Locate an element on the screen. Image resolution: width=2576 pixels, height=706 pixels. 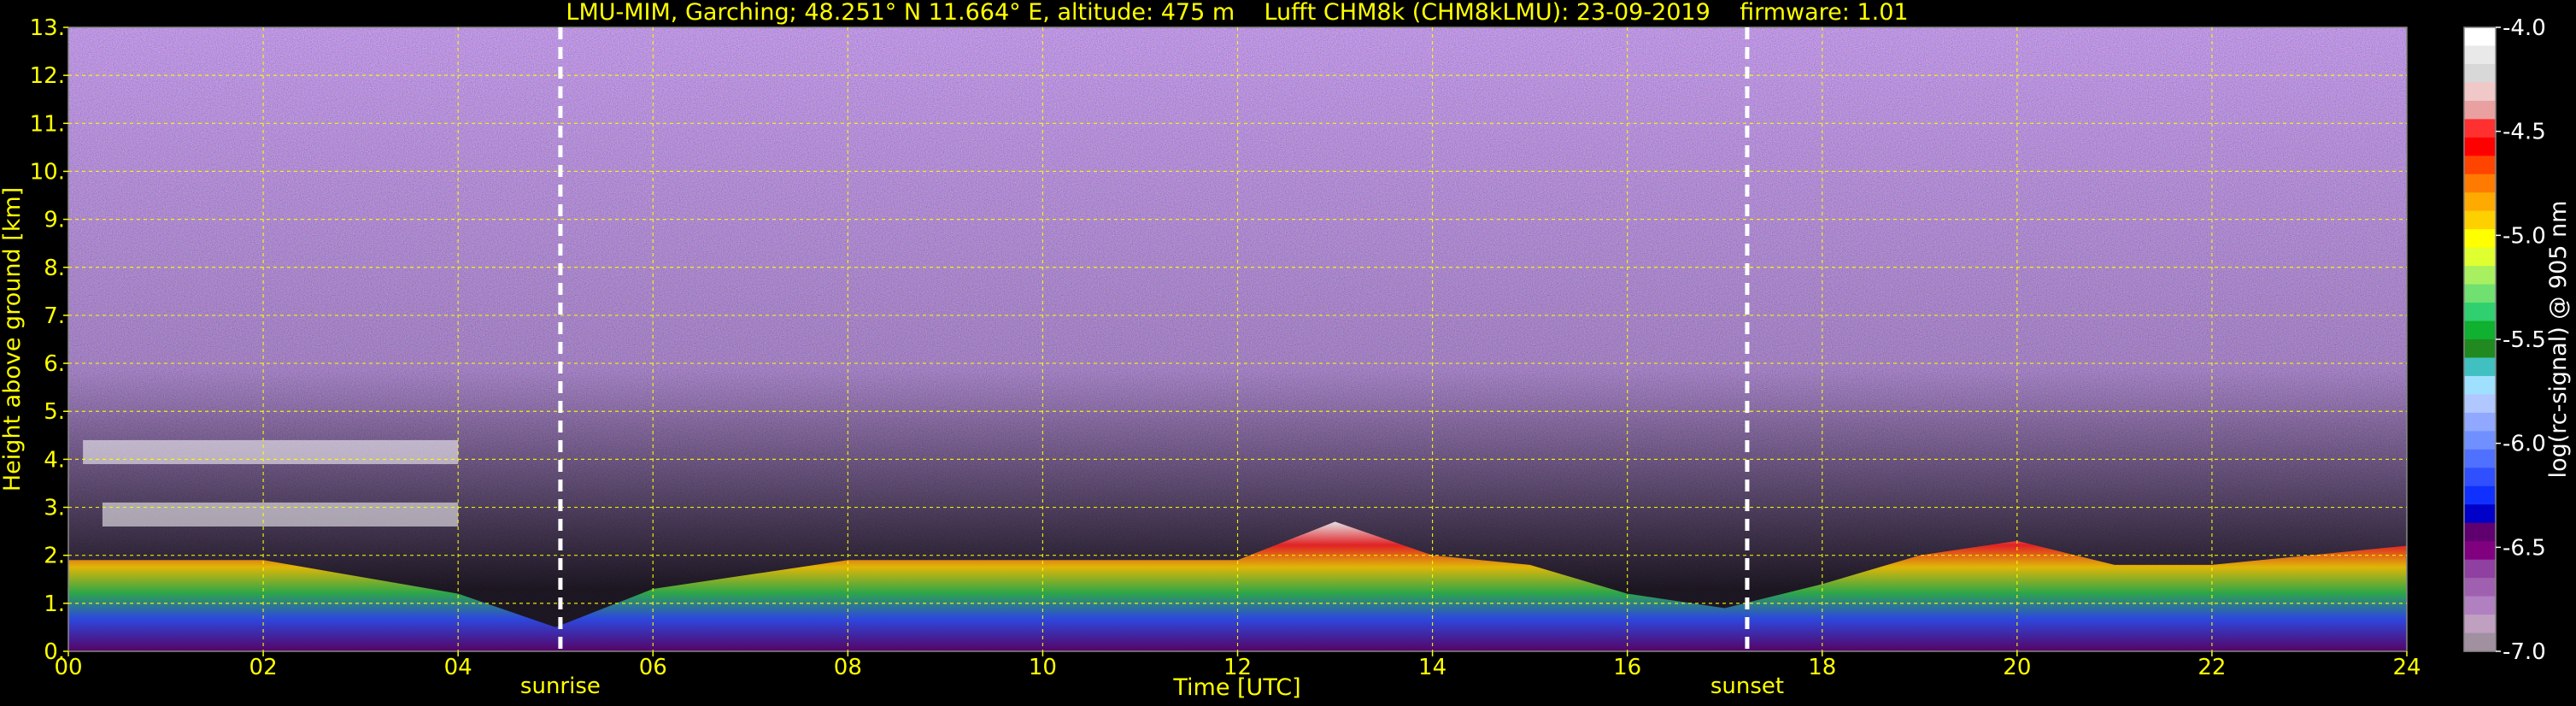
sun-marker-label: sunrise is located at coordinates (560, 686).